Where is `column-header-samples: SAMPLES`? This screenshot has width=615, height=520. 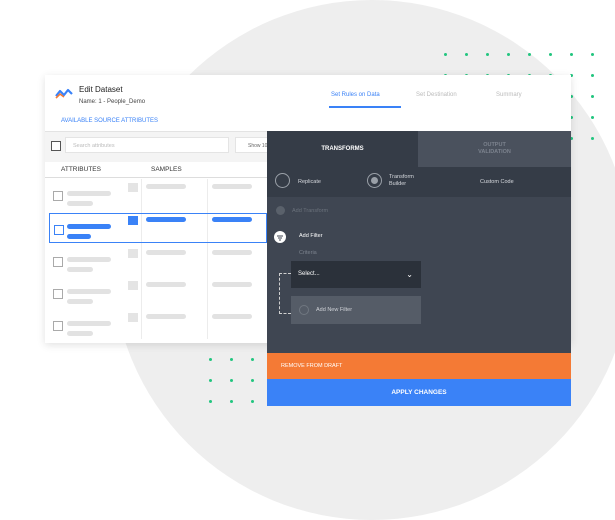 column-header-samples: SAMPLES is located at coordinates (166, 169).